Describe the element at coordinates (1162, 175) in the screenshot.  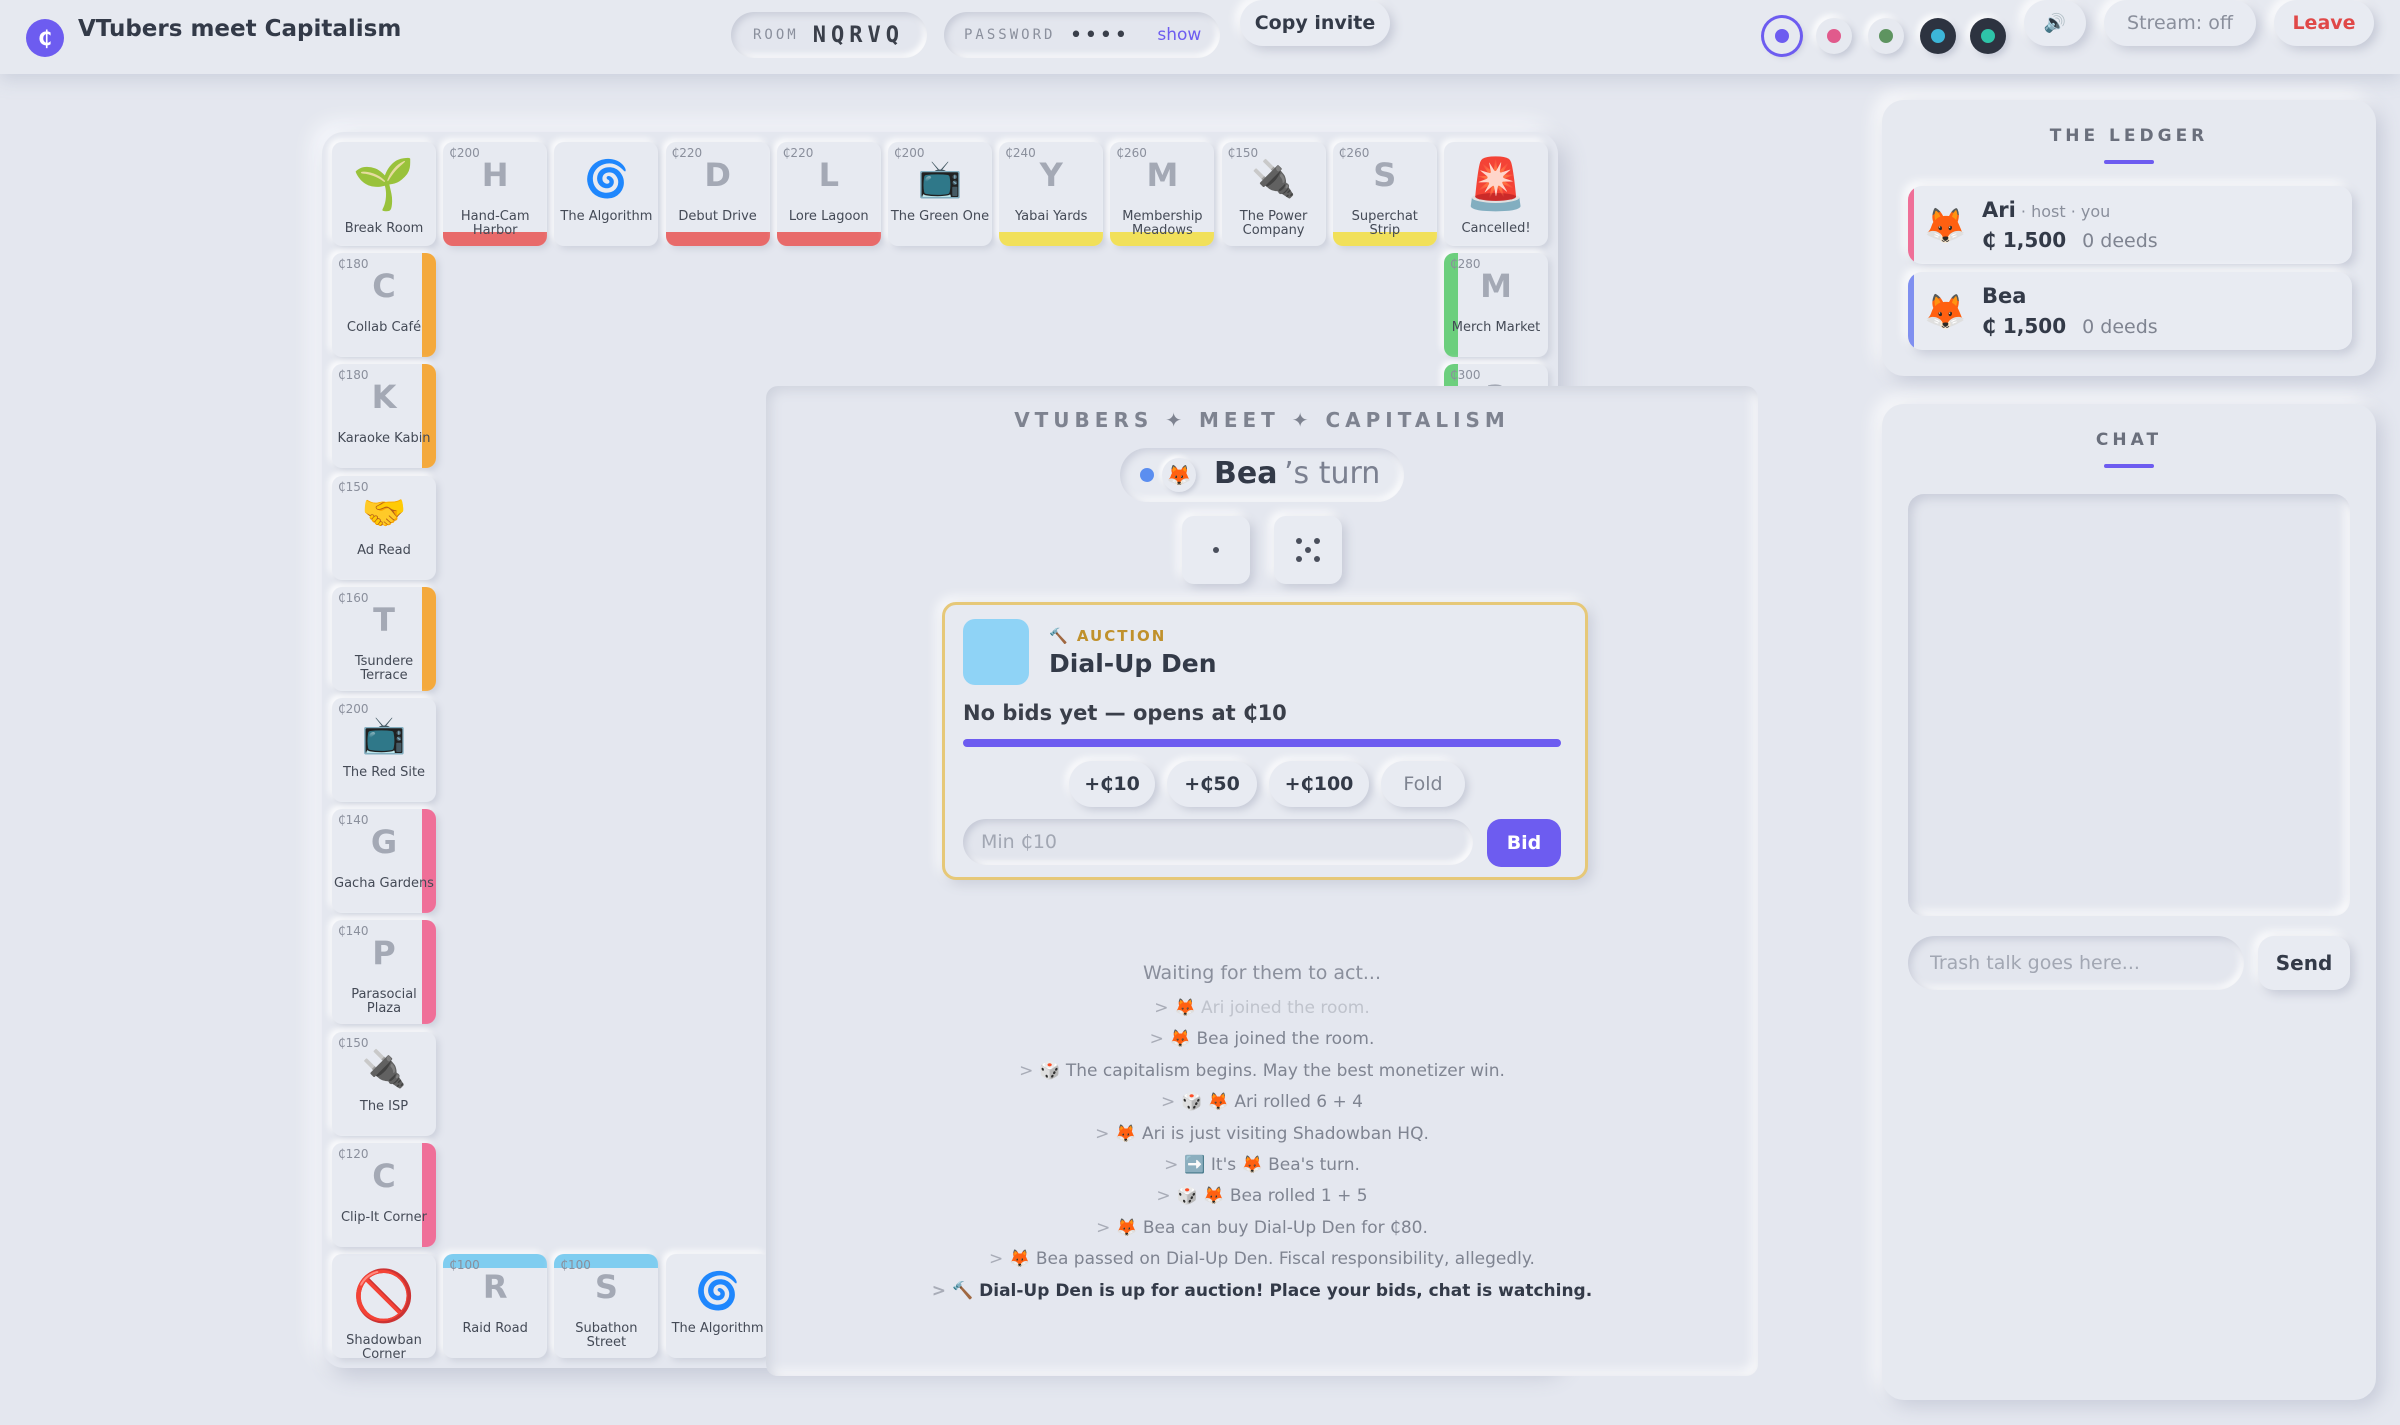
I see `tile-initial: M` at that location.